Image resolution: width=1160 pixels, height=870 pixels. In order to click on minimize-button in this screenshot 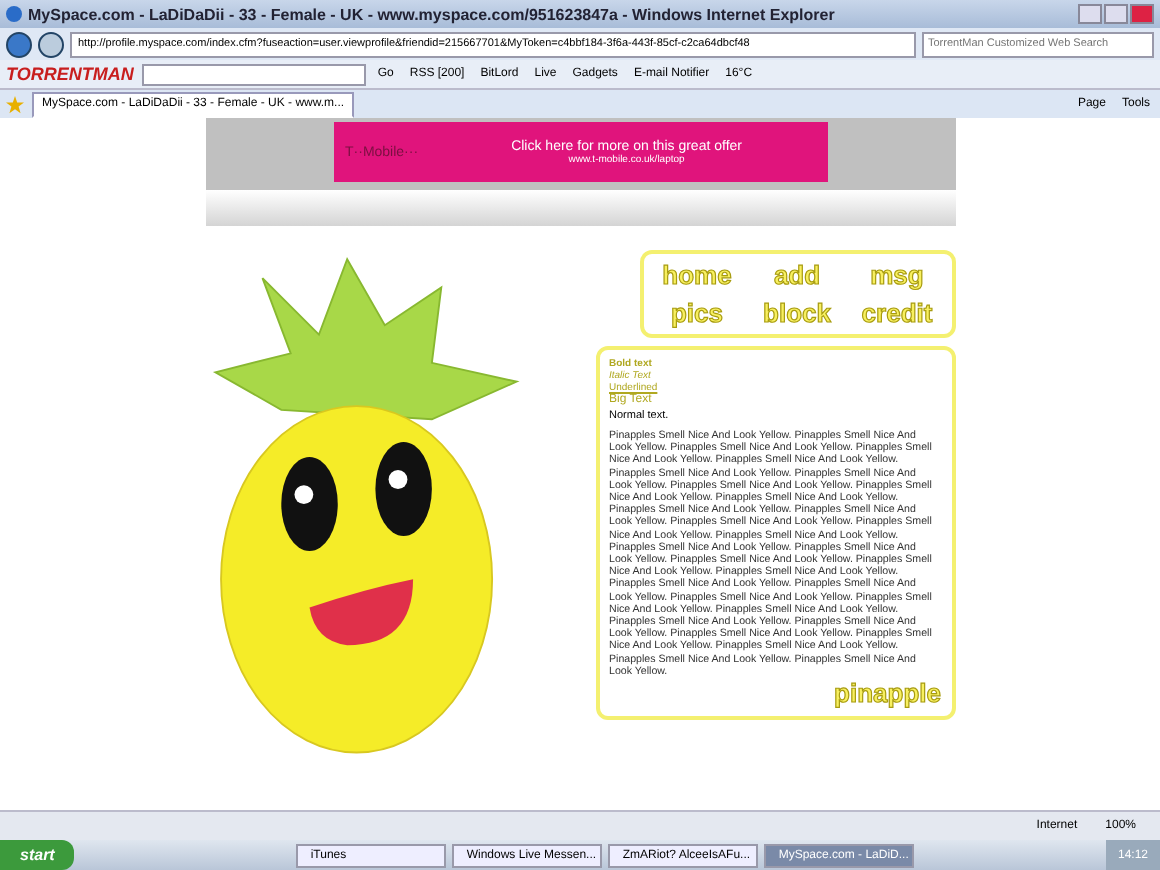, I will do `click(1090, 14)`.